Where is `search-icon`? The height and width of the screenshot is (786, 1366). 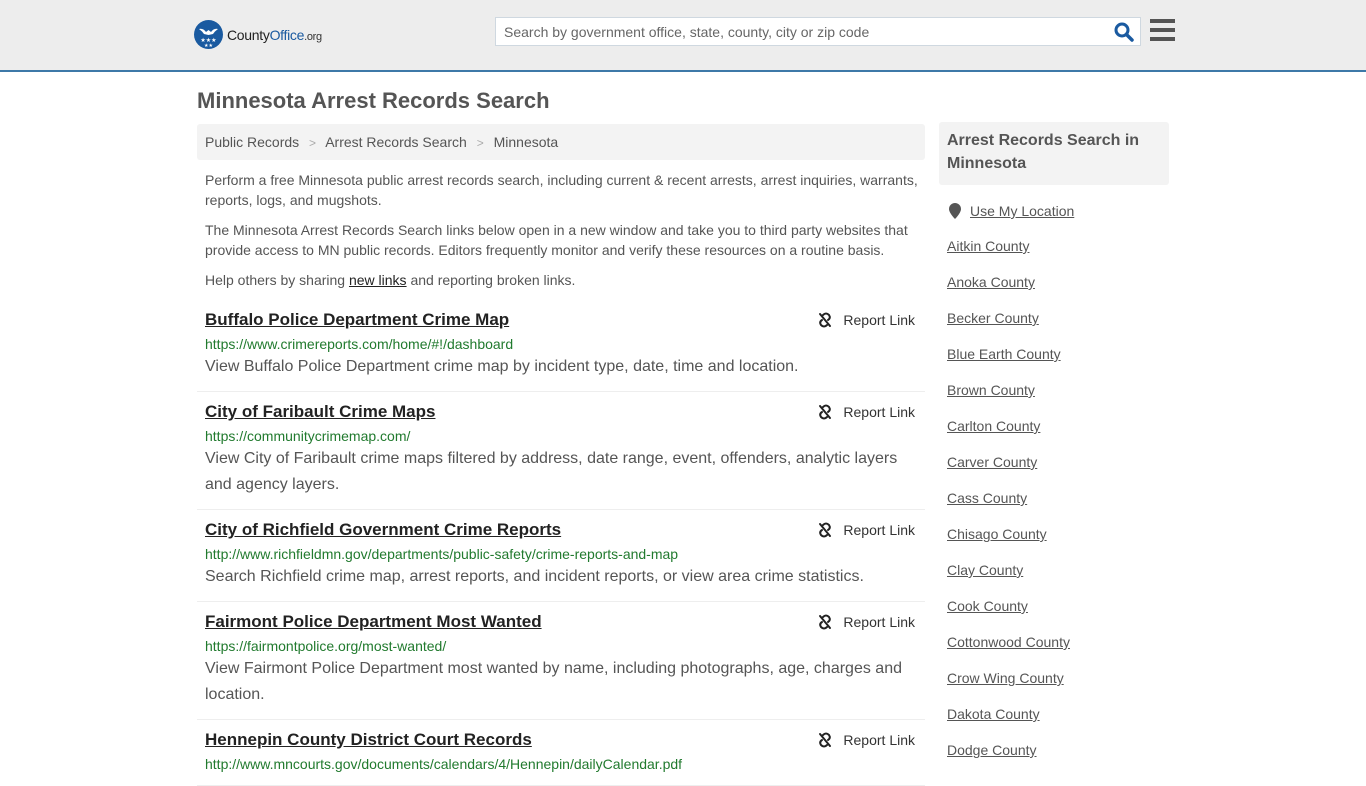
search-icon is located at coordinates (1124, 32).